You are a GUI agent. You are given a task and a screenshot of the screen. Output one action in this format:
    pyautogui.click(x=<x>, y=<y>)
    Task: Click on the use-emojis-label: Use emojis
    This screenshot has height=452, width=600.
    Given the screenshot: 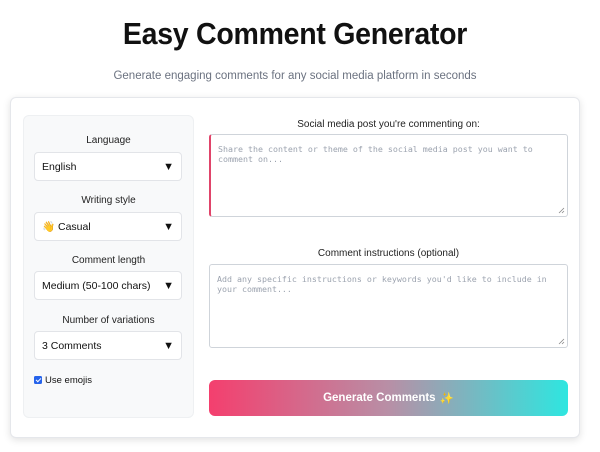 What is the action you would take?
    pyautogui.click(x=68, y=380)
    